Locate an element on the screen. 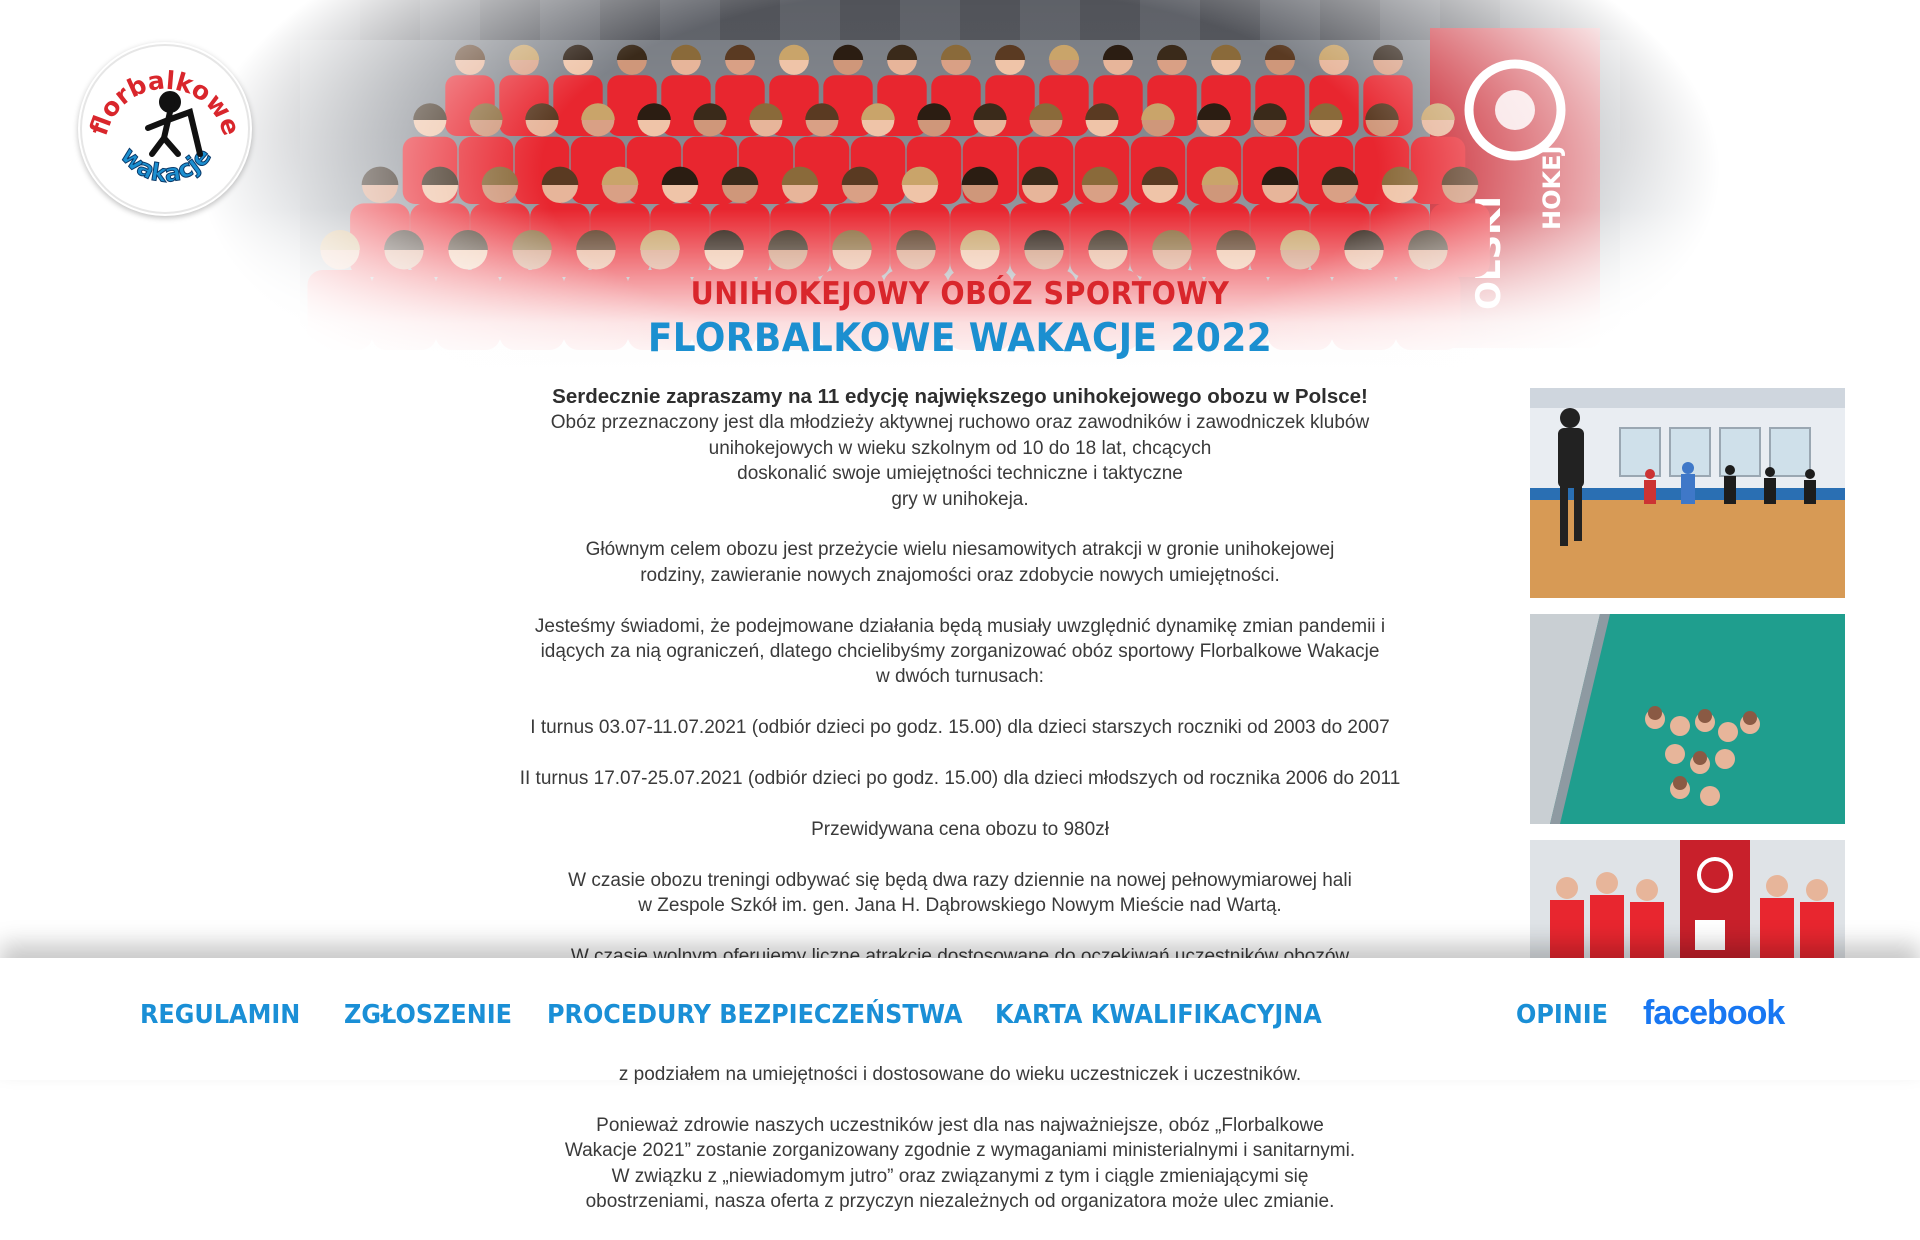  swimming-pool-image is located at coordinates (1687, 719).